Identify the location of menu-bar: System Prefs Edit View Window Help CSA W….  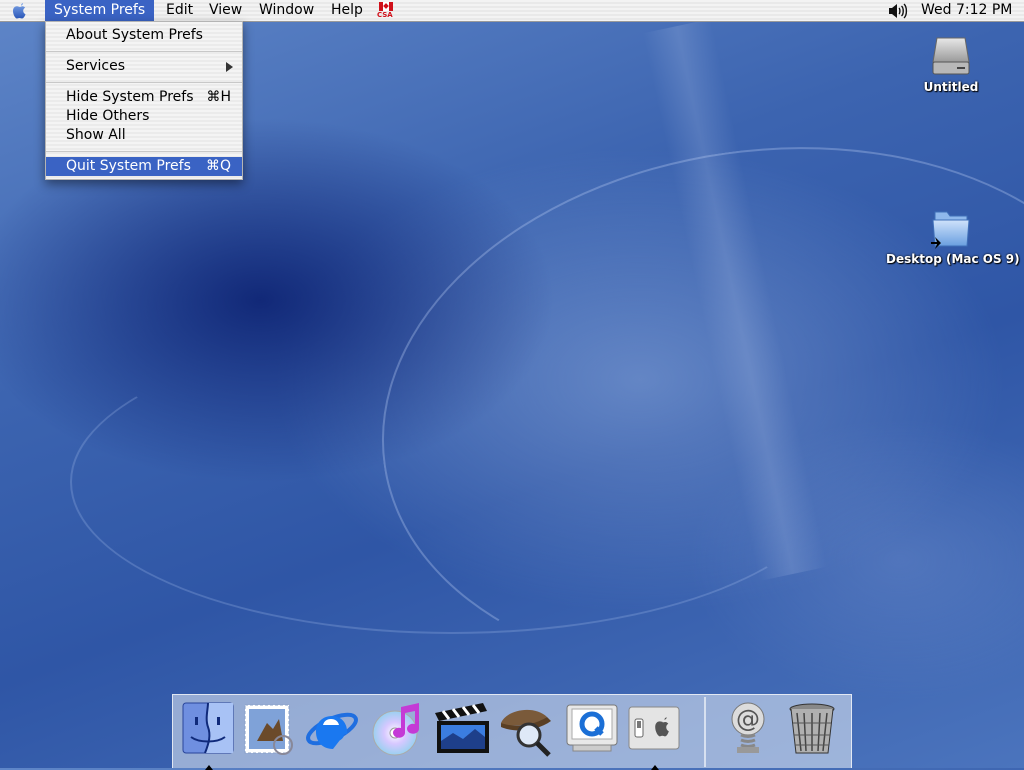
(512, 11).